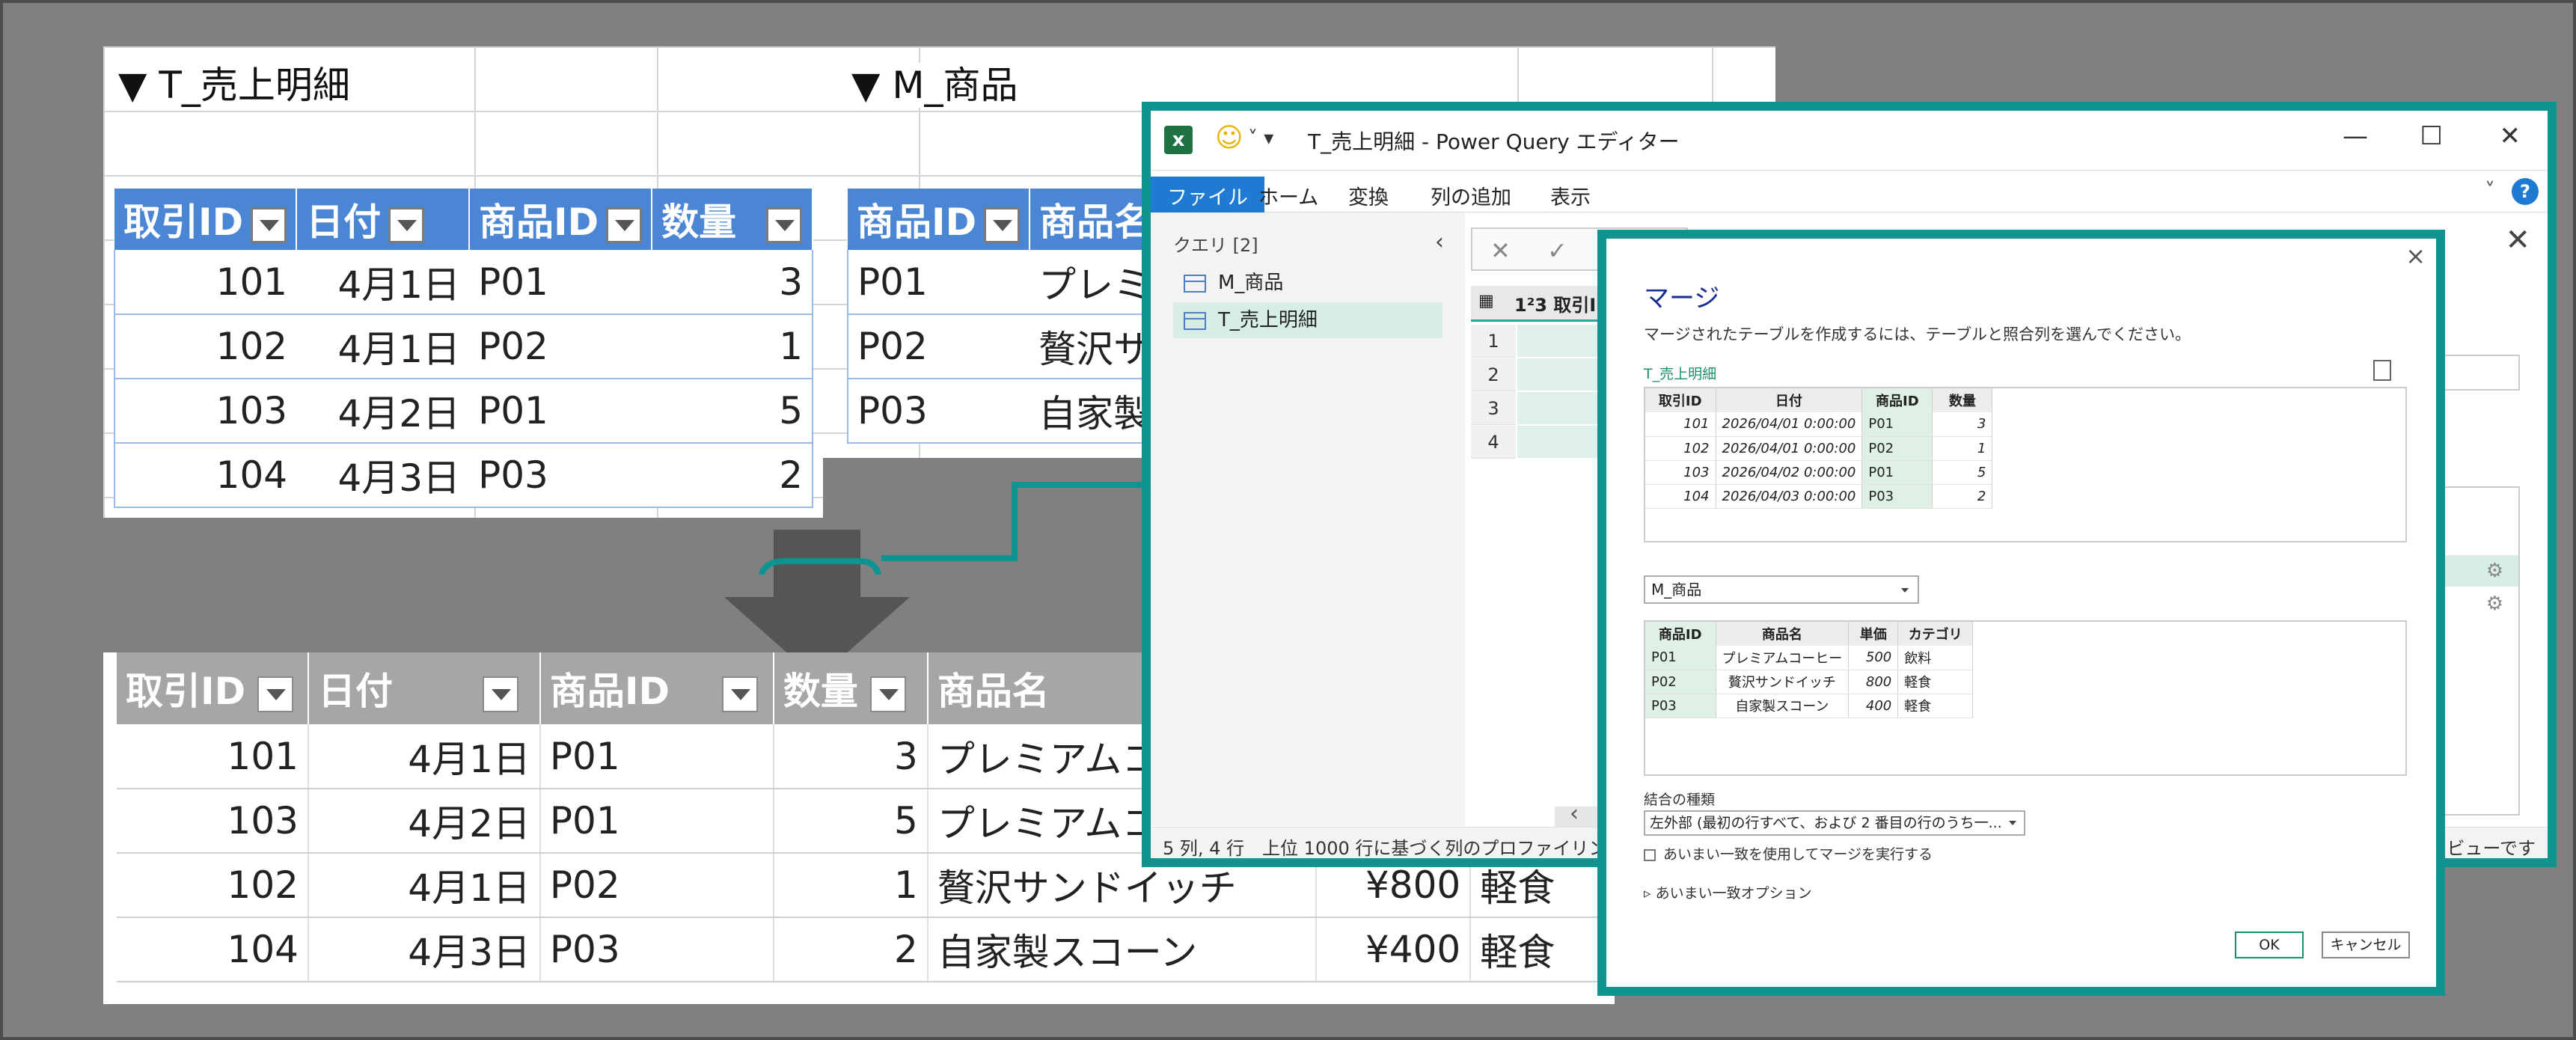 The image size is (2576, 1040). I want to click on cell: 軽食, so click(1541, 949).